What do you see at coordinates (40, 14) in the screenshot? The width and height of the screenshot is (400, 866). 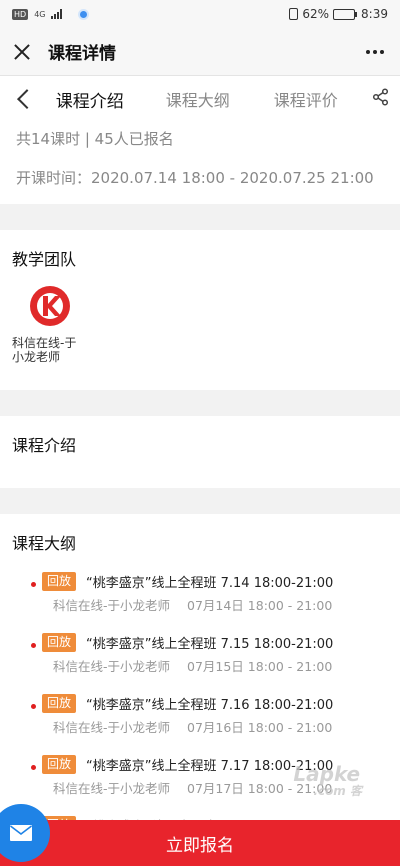 I see `network-type: 4G` at bounding box center [40, 14].